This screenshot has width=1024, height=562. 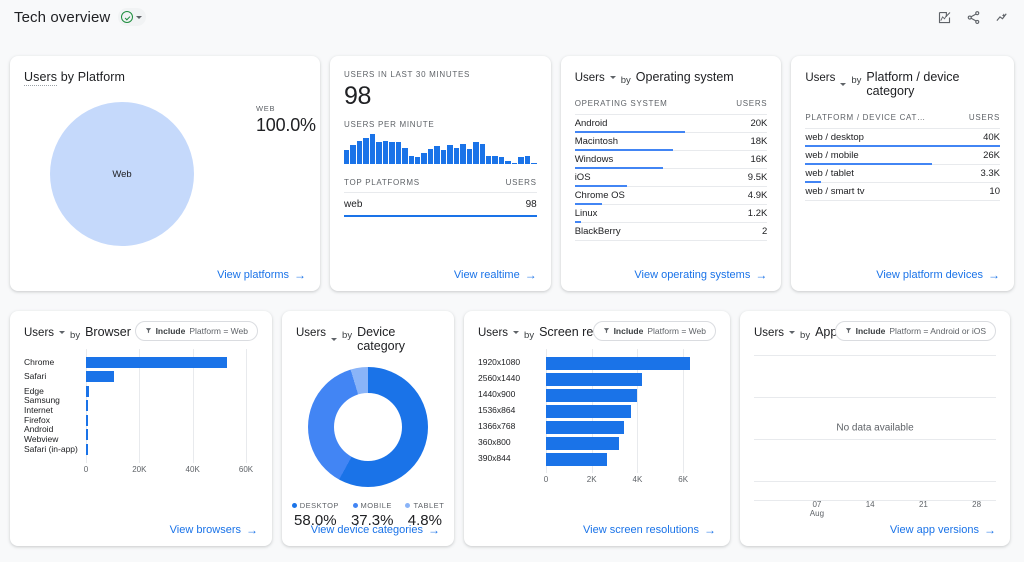 I want to click on platform-stat-value: 100.0%, so click(x=286, y=125).